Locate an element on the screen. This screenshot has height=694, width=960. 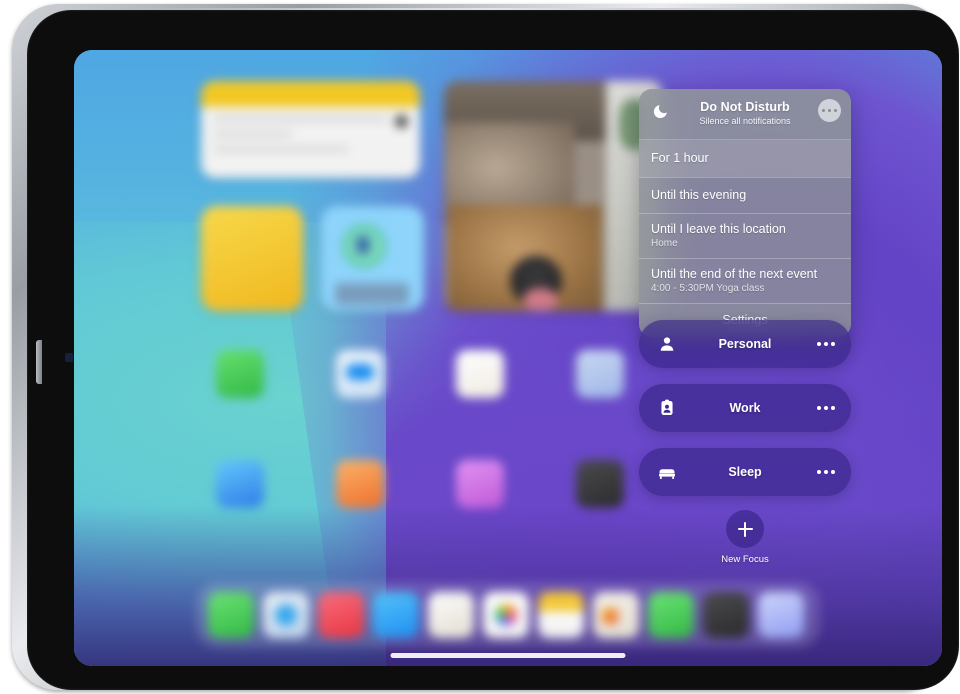
bed-icon is located at coordinates (667, 474).